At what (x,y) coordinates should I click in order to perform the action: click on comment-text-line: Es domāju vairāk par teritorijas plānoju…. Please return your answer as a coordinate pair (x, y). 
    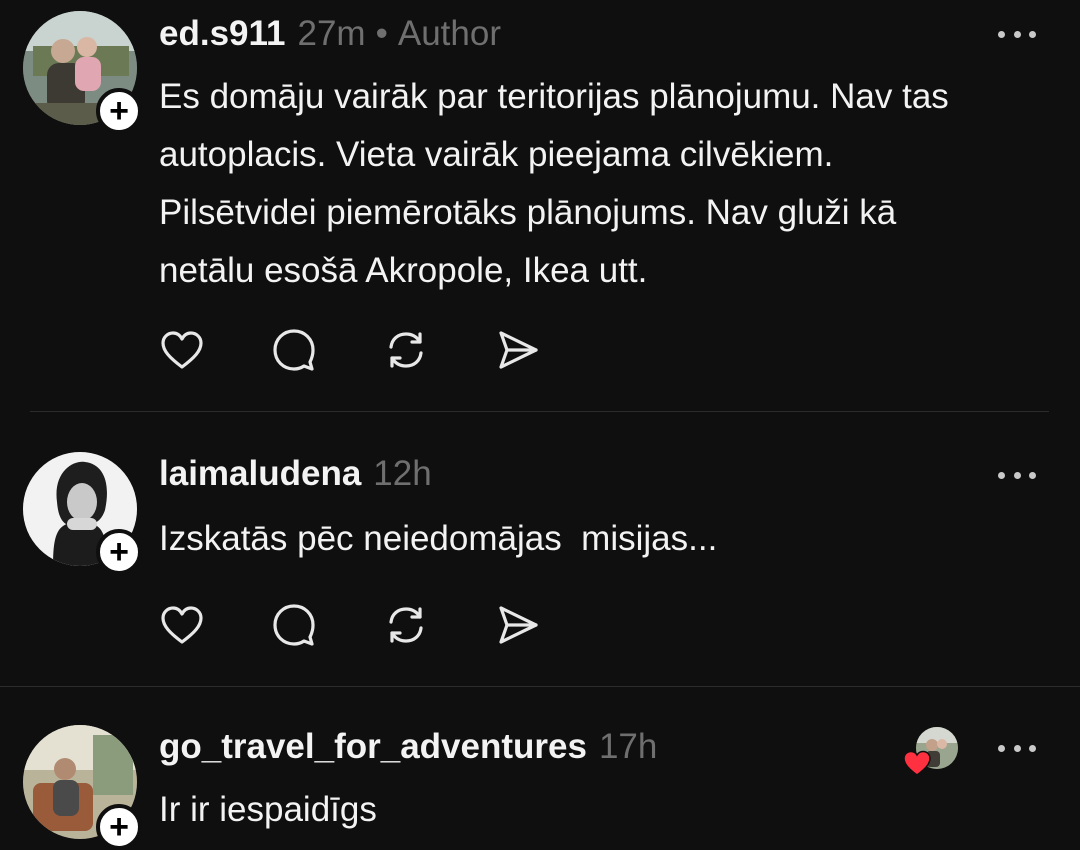
    Looking at the image, I should click on (554, 96).